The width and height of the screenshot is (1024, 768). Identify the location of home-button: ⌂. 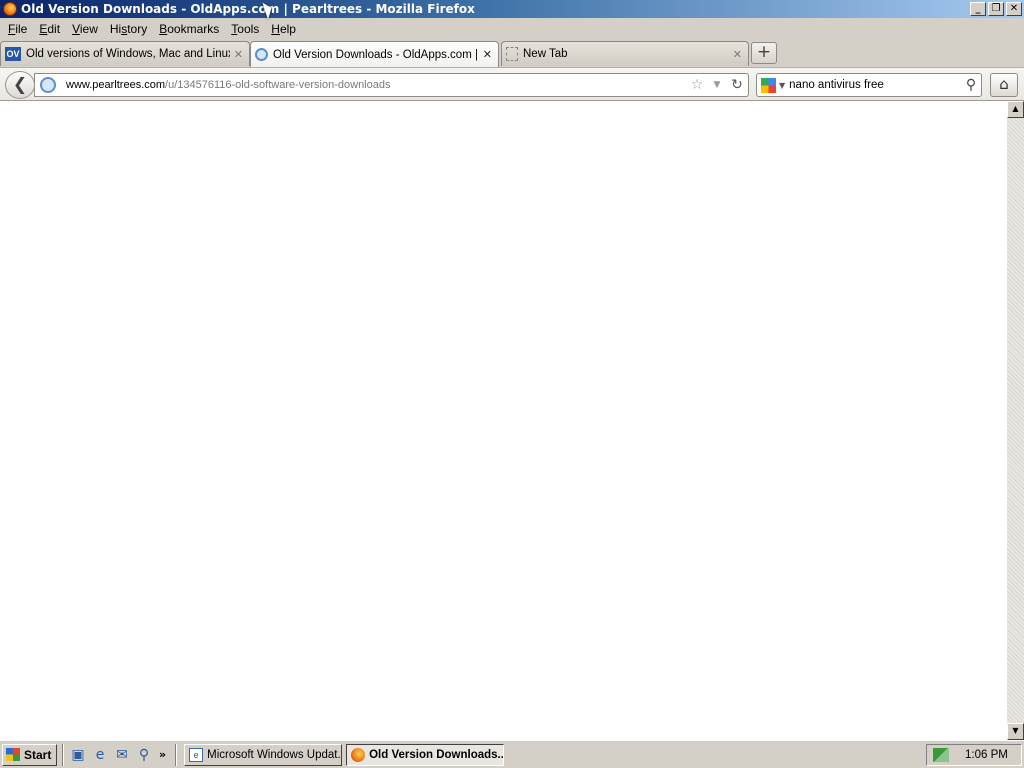
(1004, 85).